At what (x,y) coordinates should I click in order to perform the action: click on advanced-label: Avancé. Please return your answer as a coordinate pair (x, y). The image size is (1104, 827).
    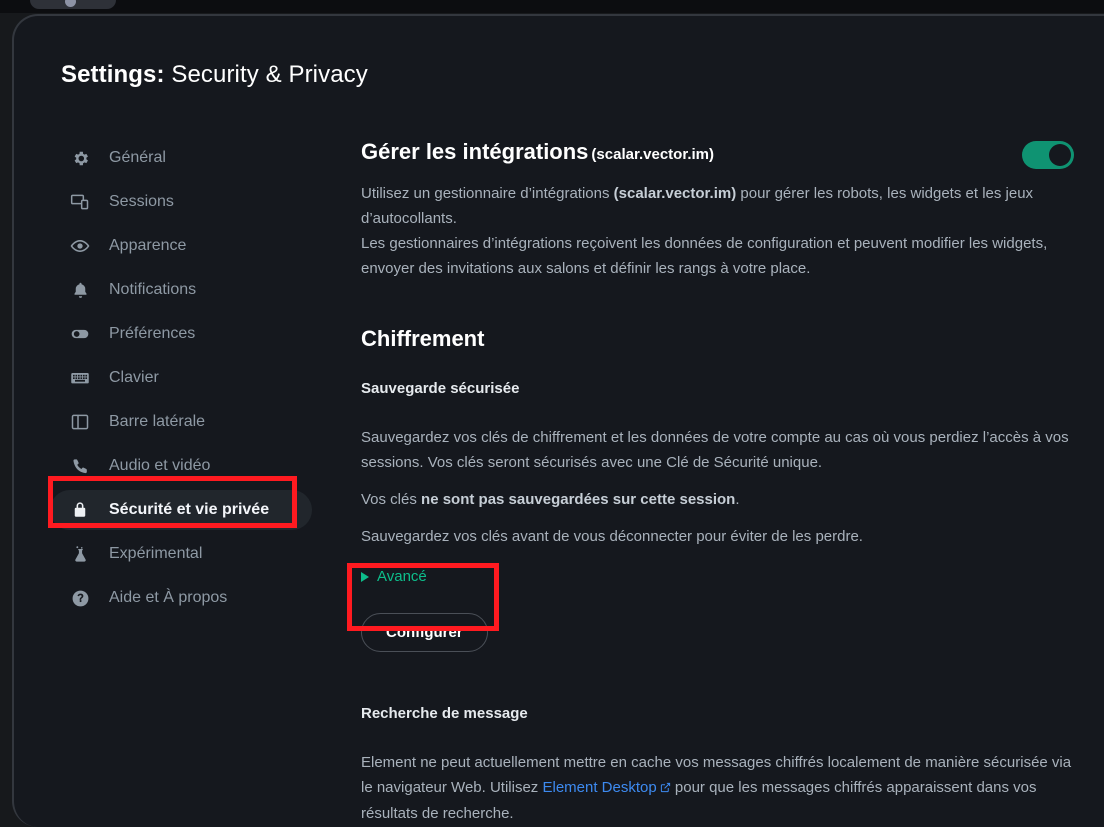
    Looking at the image, I should click on (402, 576).